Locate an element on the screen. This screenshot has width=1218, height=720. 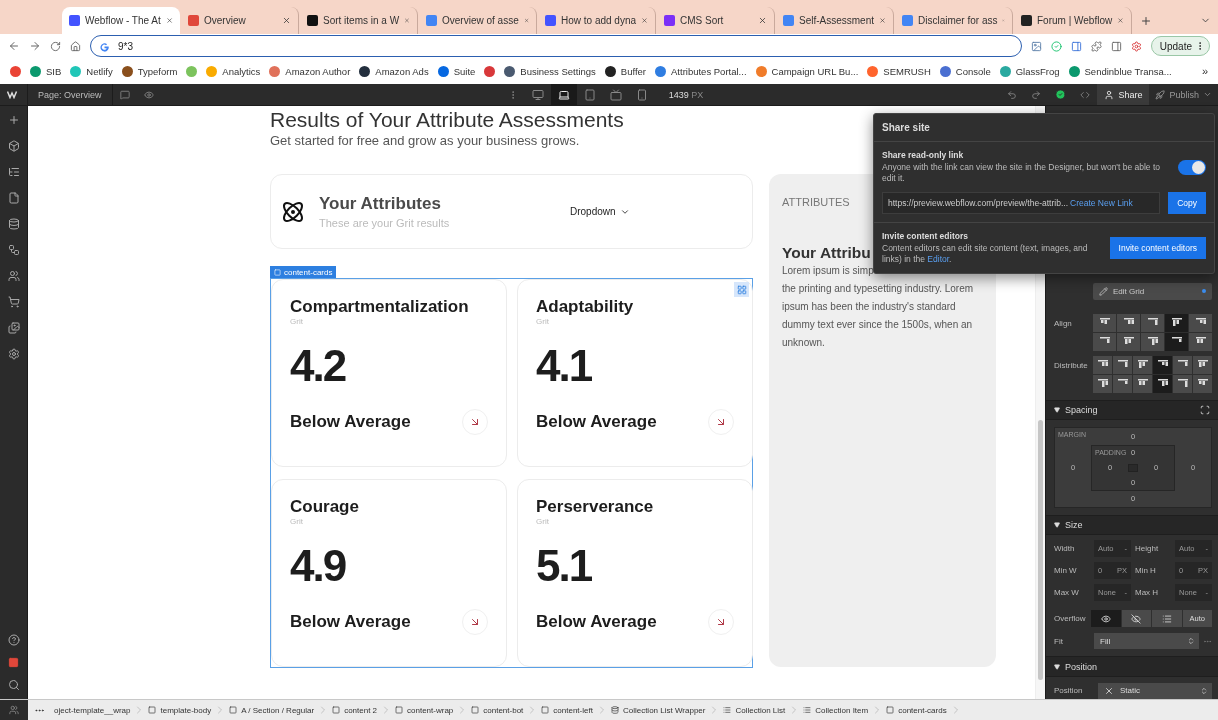
settings-icon is located at coordinates (13, 354).